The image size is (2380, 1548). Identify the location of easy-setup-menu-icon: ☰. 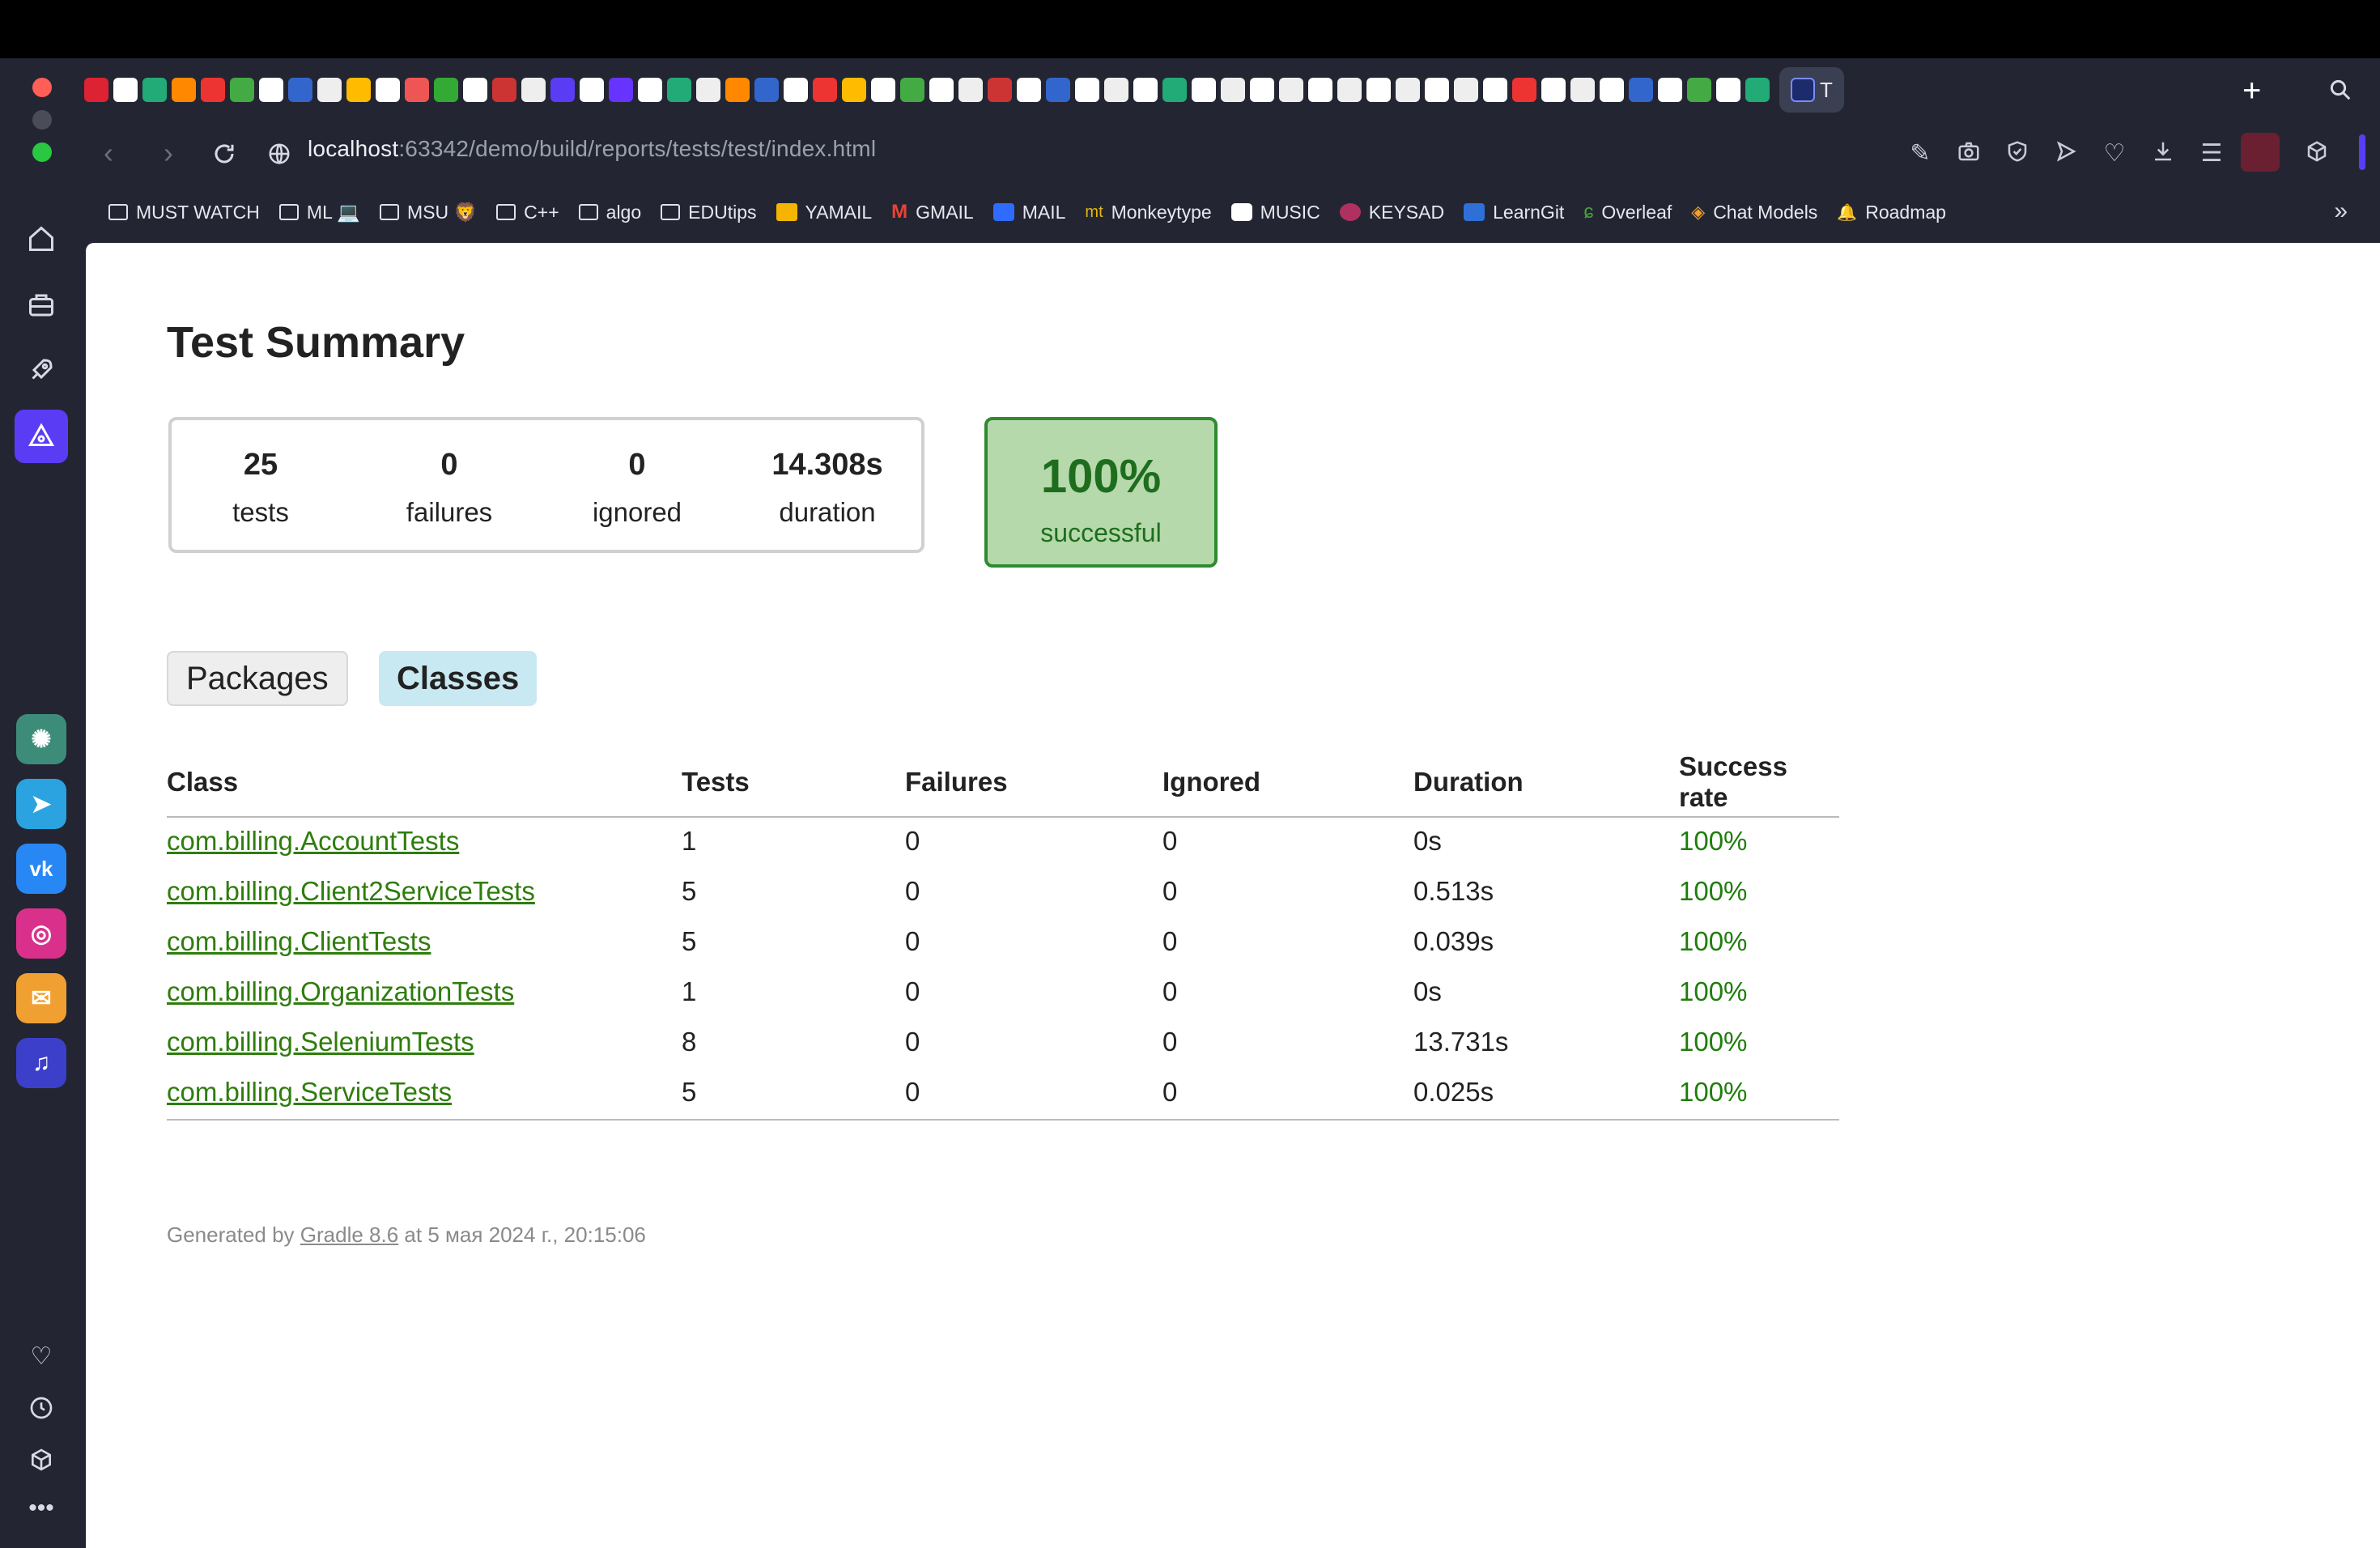
(2211, 153).